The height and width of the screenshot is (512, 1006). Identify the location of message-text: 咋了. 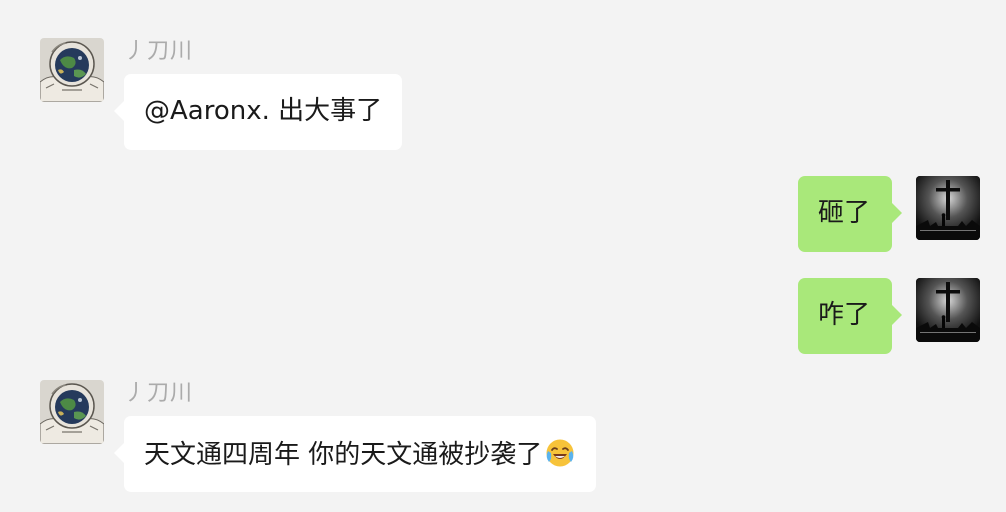
(844, 315).